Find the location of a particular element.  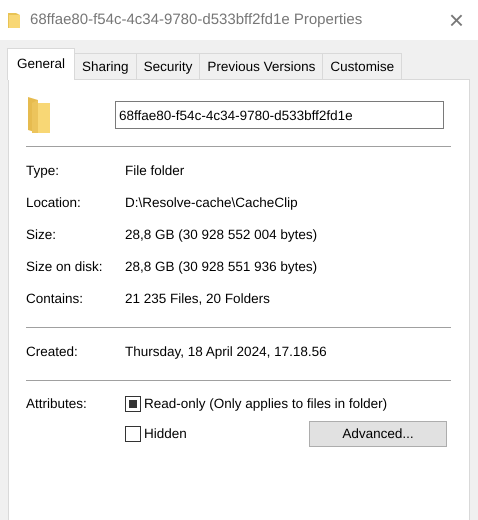

property-value: File folder is located at coordinates (154, 171).